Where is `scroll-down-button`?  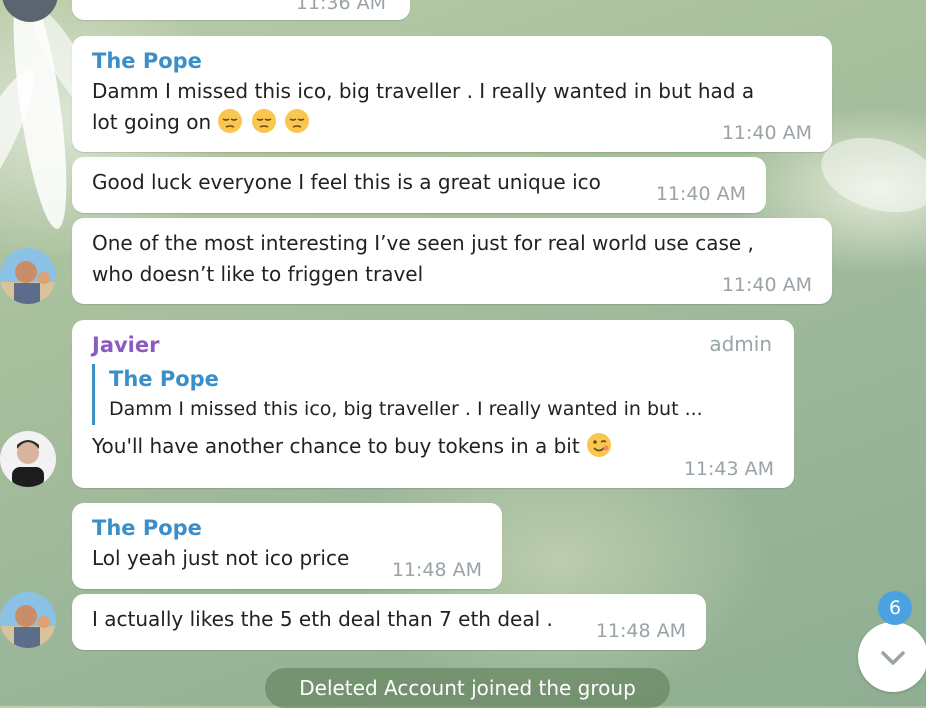
scroll-down-button is located at coordinates (892, 657).